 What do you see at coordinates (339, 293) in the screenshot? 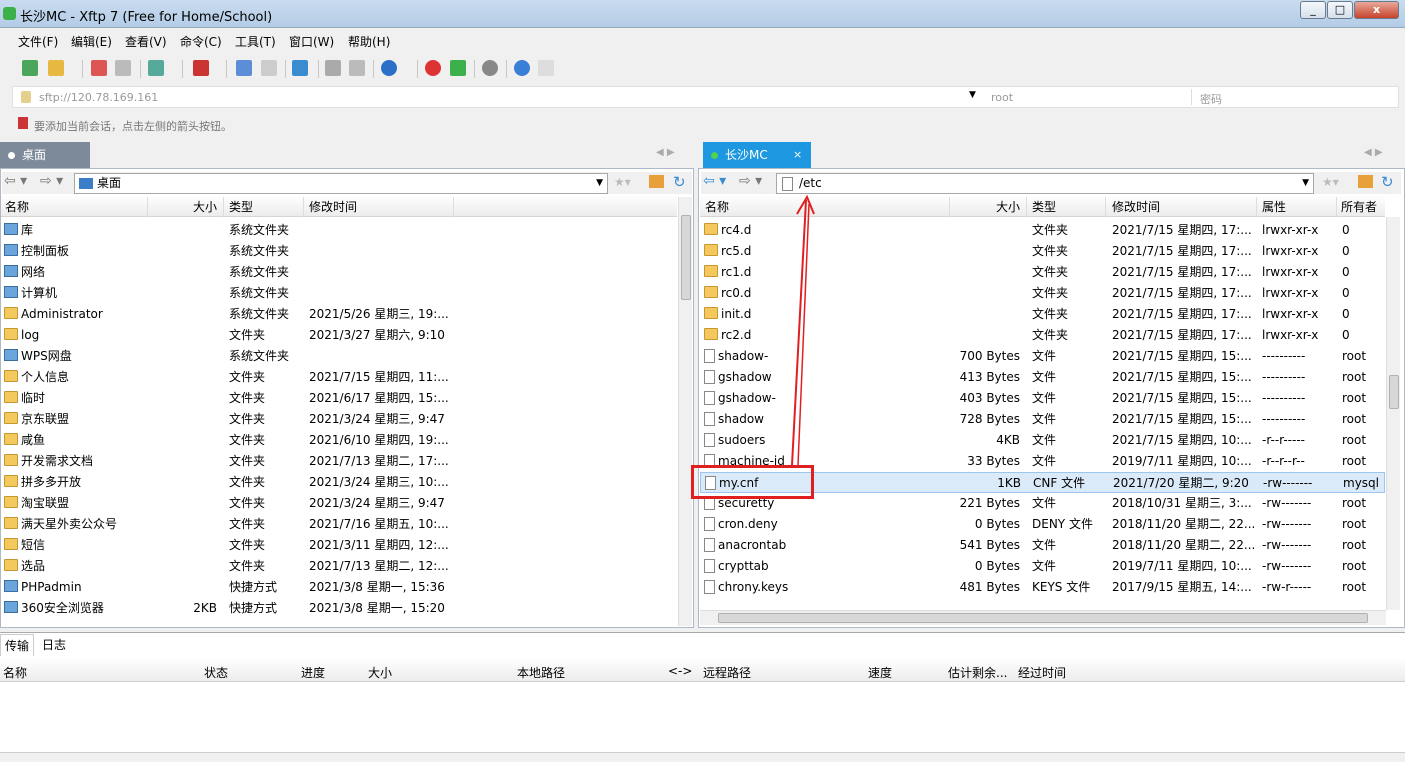
I see `list-item: 计算机 系统文件夹` at bounding box center [339, 293].